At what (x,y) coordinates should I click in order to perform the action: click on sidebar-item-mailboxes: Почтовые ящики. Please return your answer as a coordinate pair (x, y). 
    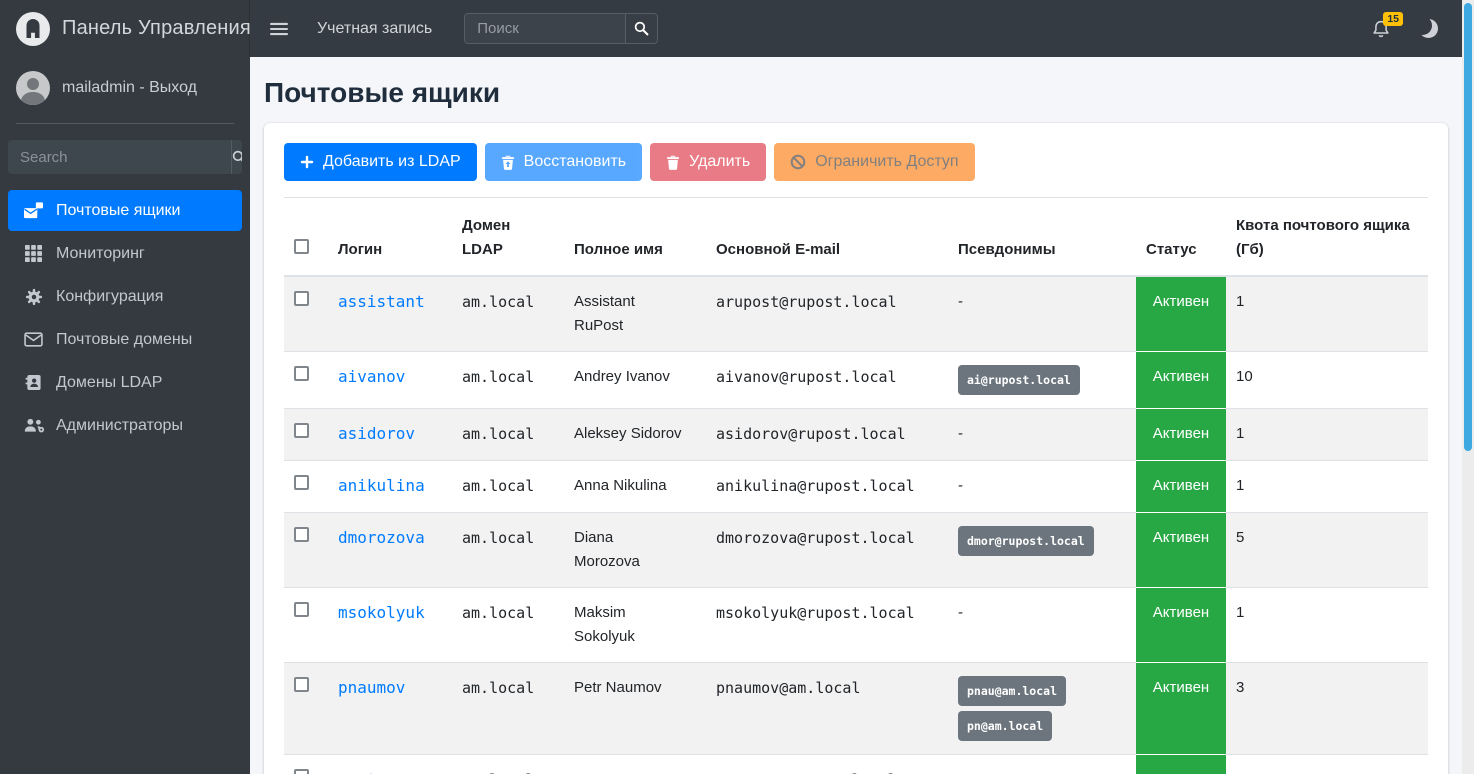
    Looking at the image, I should click on (125, 210).